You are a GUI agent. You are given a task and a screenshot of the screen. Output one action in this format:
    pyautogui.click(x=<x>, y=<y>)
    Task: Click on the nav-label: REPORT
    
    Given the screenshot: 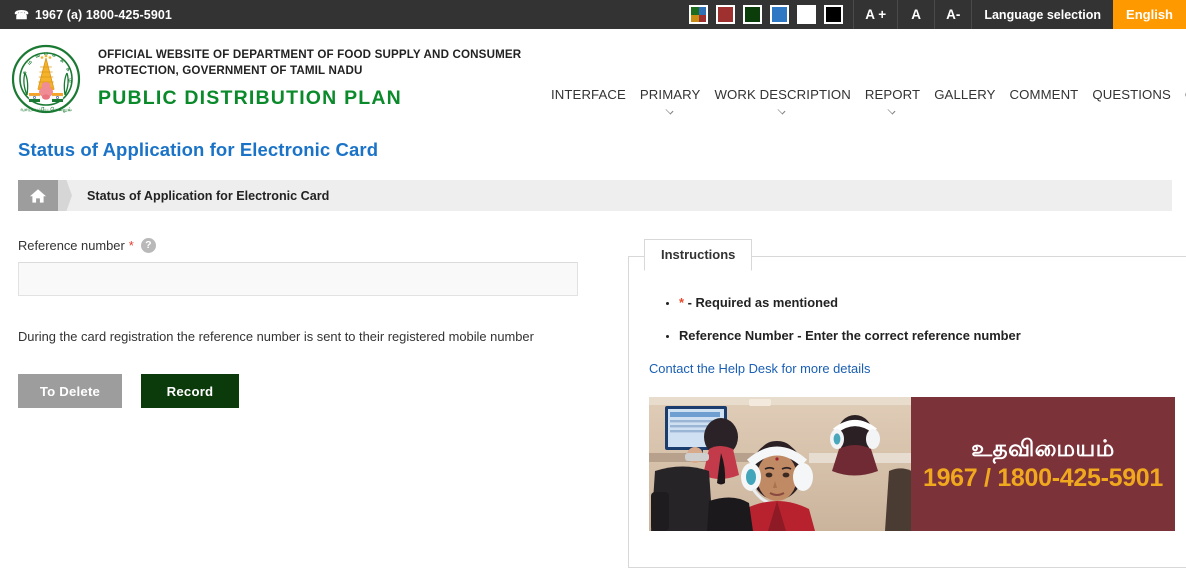 What is the action you would take?
    pyautogui.click(x=892, y=94)
    